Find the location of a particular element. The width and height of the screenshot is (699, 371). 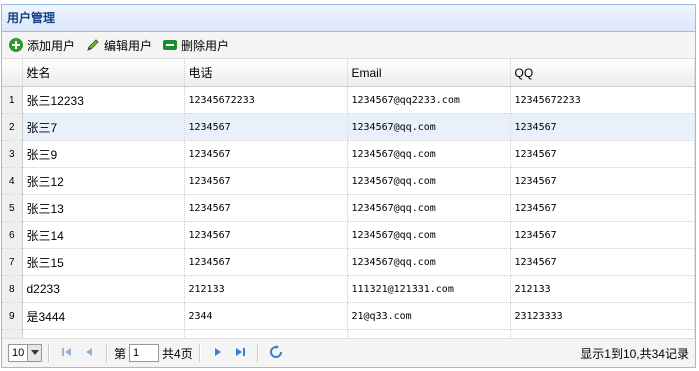

edit-user-label: 编辑用户 is located at coordinates (128, 45).